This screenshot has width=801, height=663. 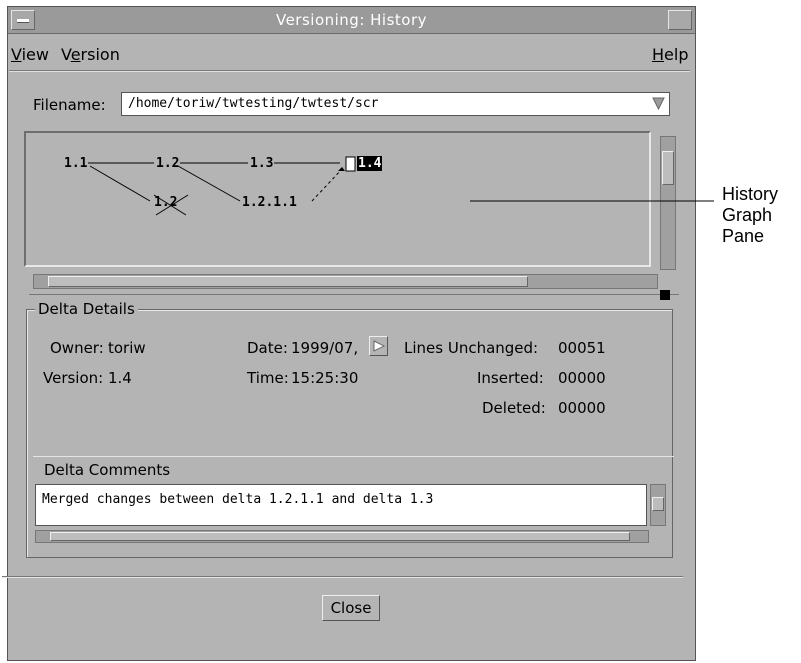 I want to click on graph-node: 1.3, so click(x=261, y=163).